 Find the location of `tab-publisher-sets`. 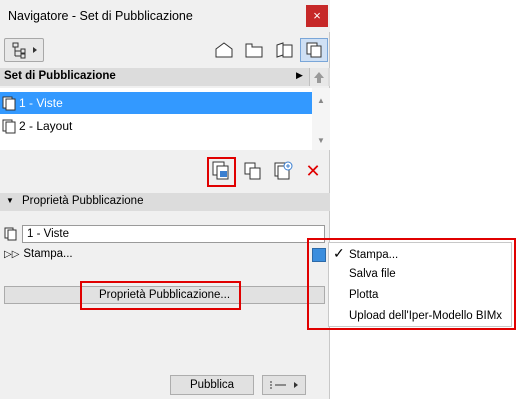

tab-publisher-sets is located at coordinates (314, 50).